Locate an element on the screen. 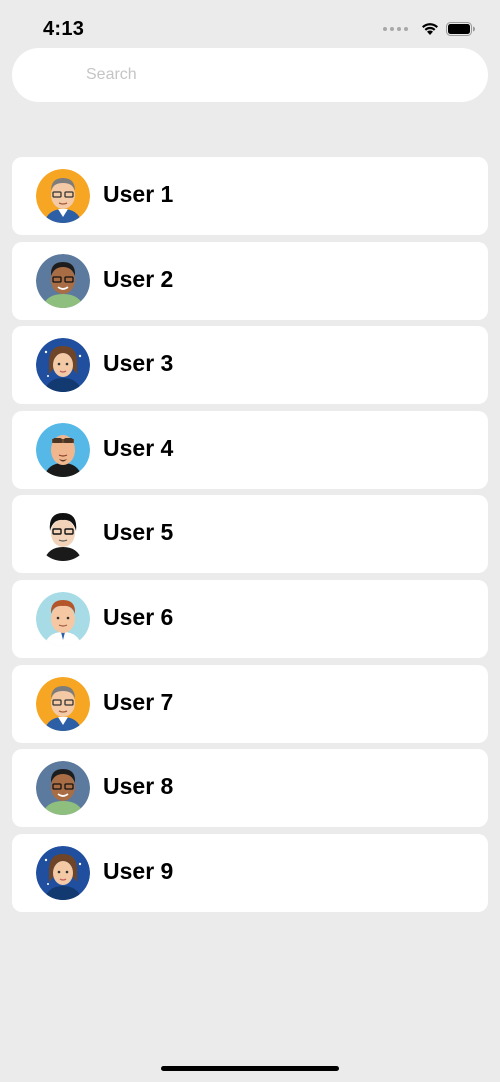  list-item-user-5: User 5 is located at coordinates (250, 534).